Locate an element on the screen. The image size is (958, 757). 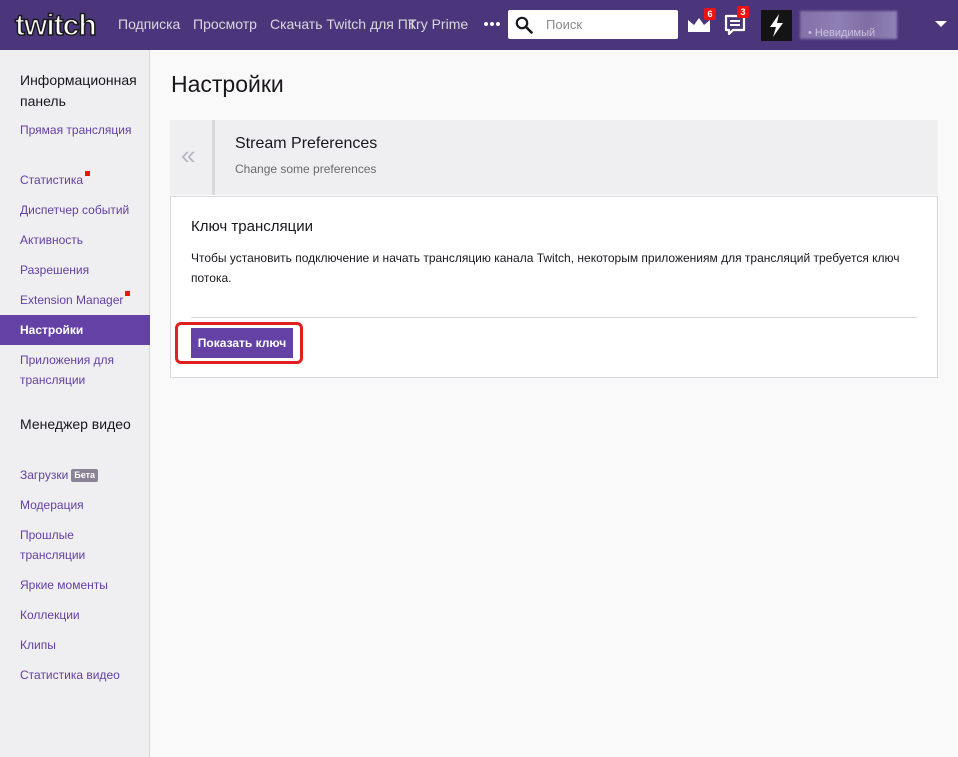
sidebar-item-extension-manager: Extension Manager is located at coordinates (79, 300).